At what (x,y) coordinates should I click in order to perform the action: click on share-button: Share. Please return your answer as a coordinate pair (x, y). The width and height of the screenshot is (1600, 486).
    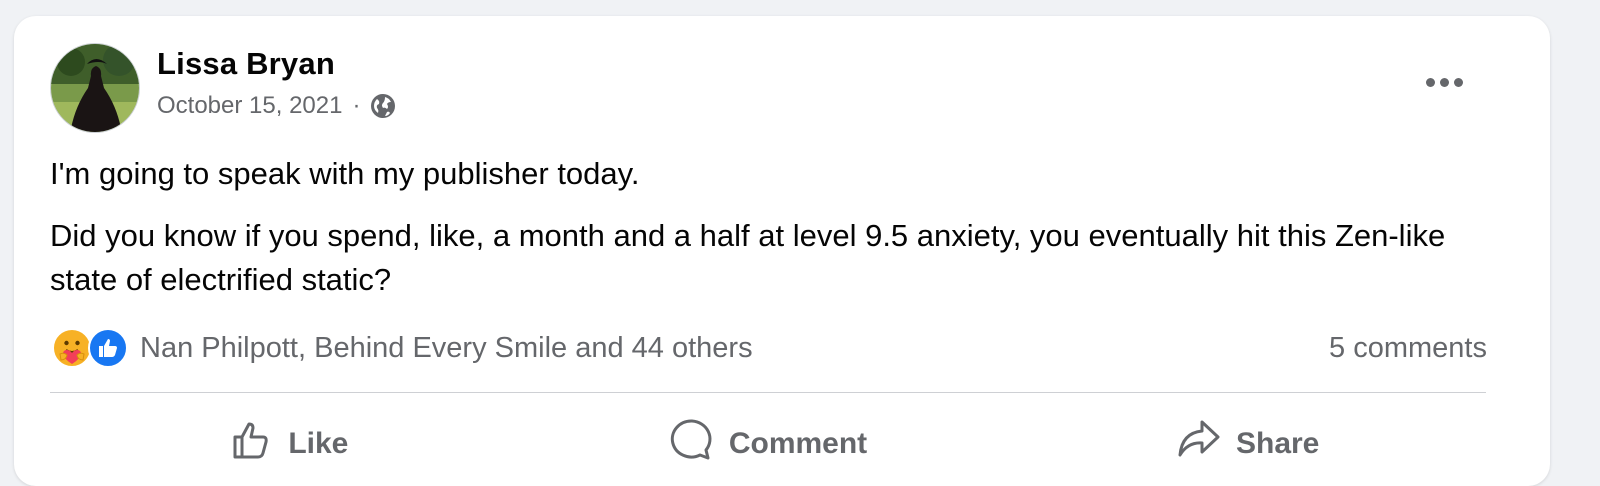
    Looking at the image, I should click on (1246, 444).